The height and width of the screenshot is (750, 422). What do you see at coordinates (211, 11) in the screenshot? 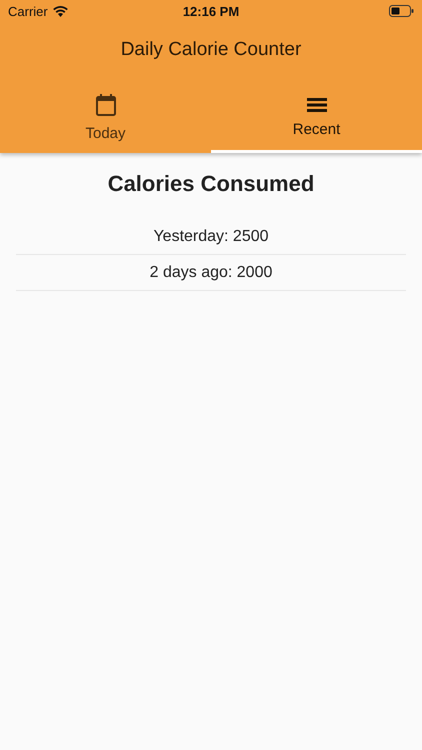
I see `status-time: 12:16 PM` at bounding box center [211, 11].